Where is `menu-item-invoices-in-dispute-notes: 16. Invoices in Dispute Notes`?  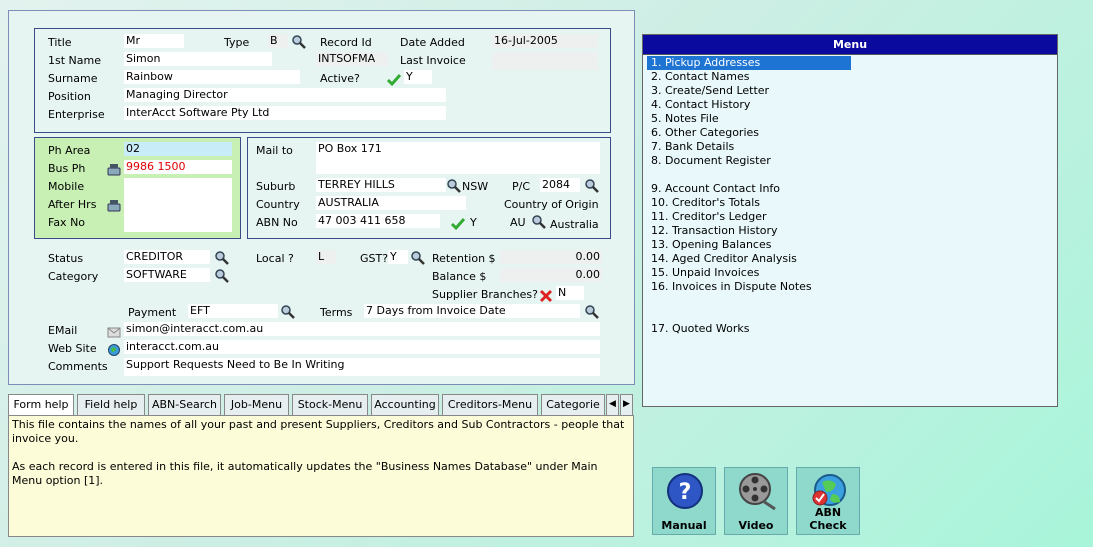
menu-item-invoices-in-dispute-notes: 16. Invoices in Dispute Notes is located at coordinates (729, 287).